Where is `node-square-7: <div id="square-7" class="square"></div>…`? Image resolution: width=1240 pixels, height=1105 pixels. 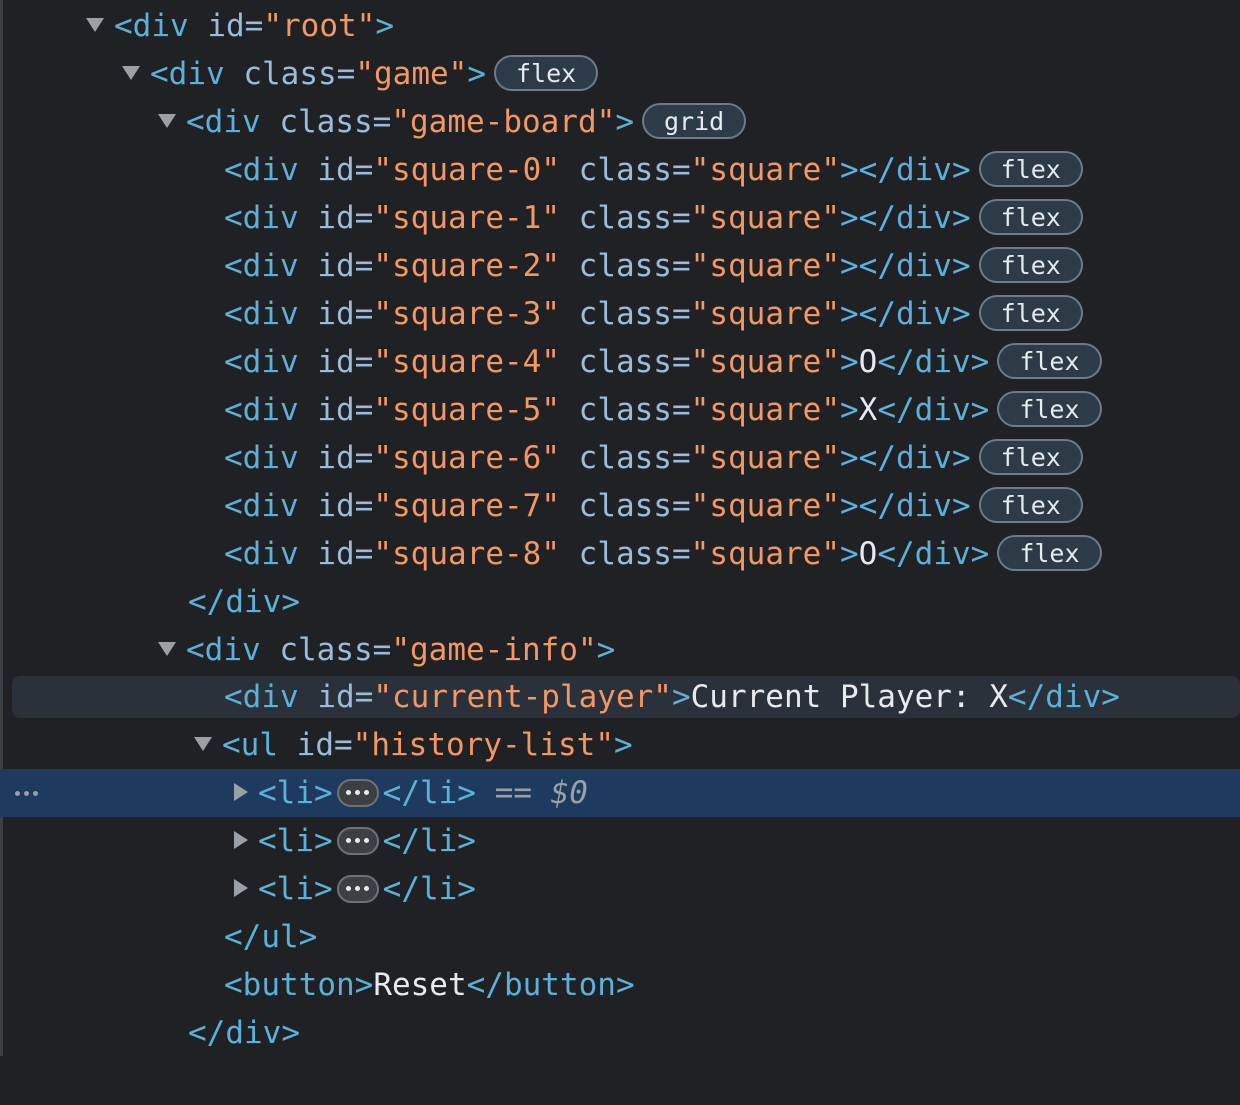
node-square-7: <div id="square-7" class="square"></div>… is located at coordinates (620, 506).